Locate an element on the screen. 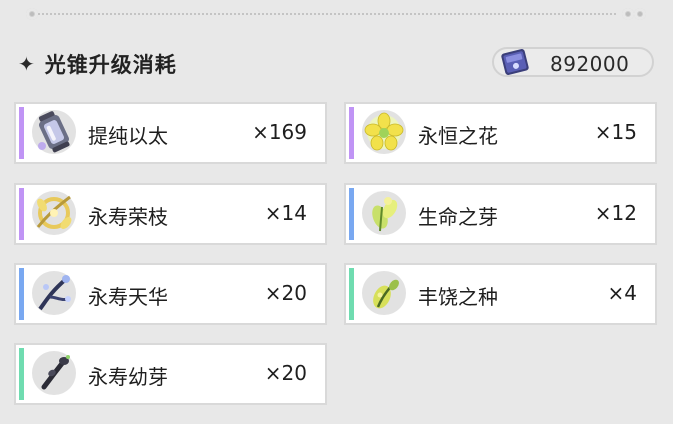  dark-sprout-icon is located at coordinates (55, 372).